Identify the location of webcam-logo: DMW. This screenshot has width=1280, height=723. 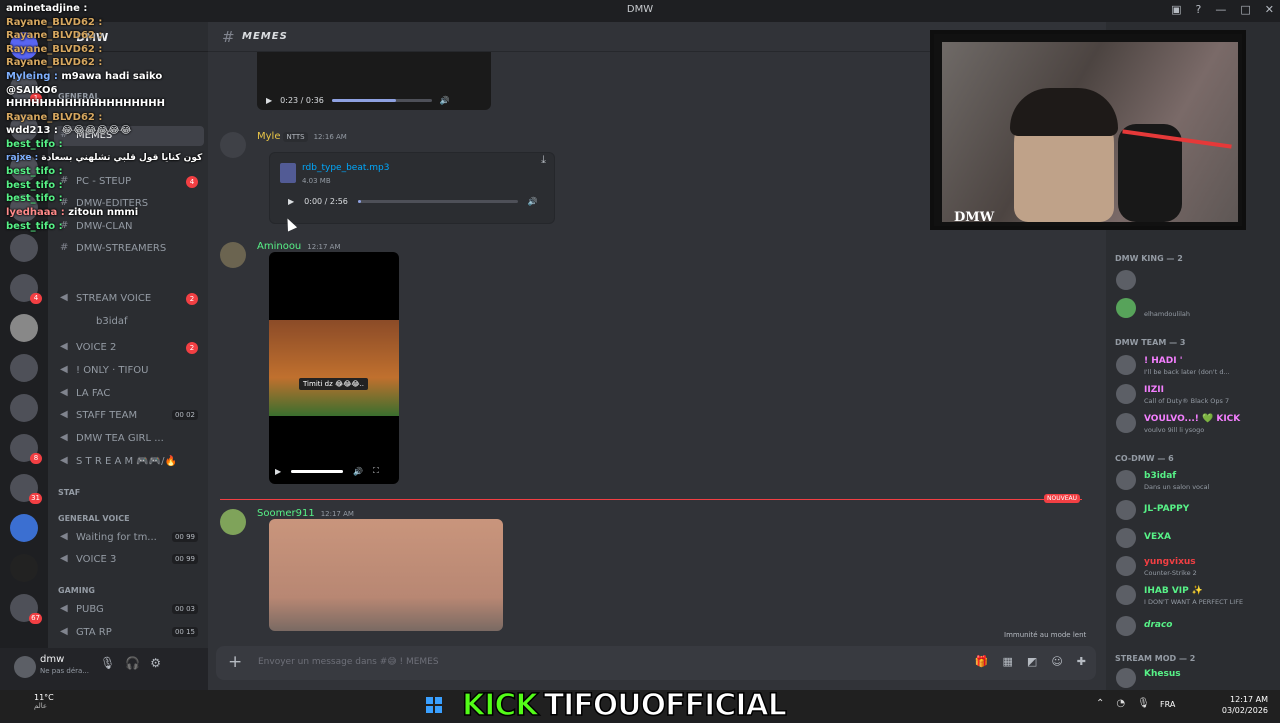
(974, 217).